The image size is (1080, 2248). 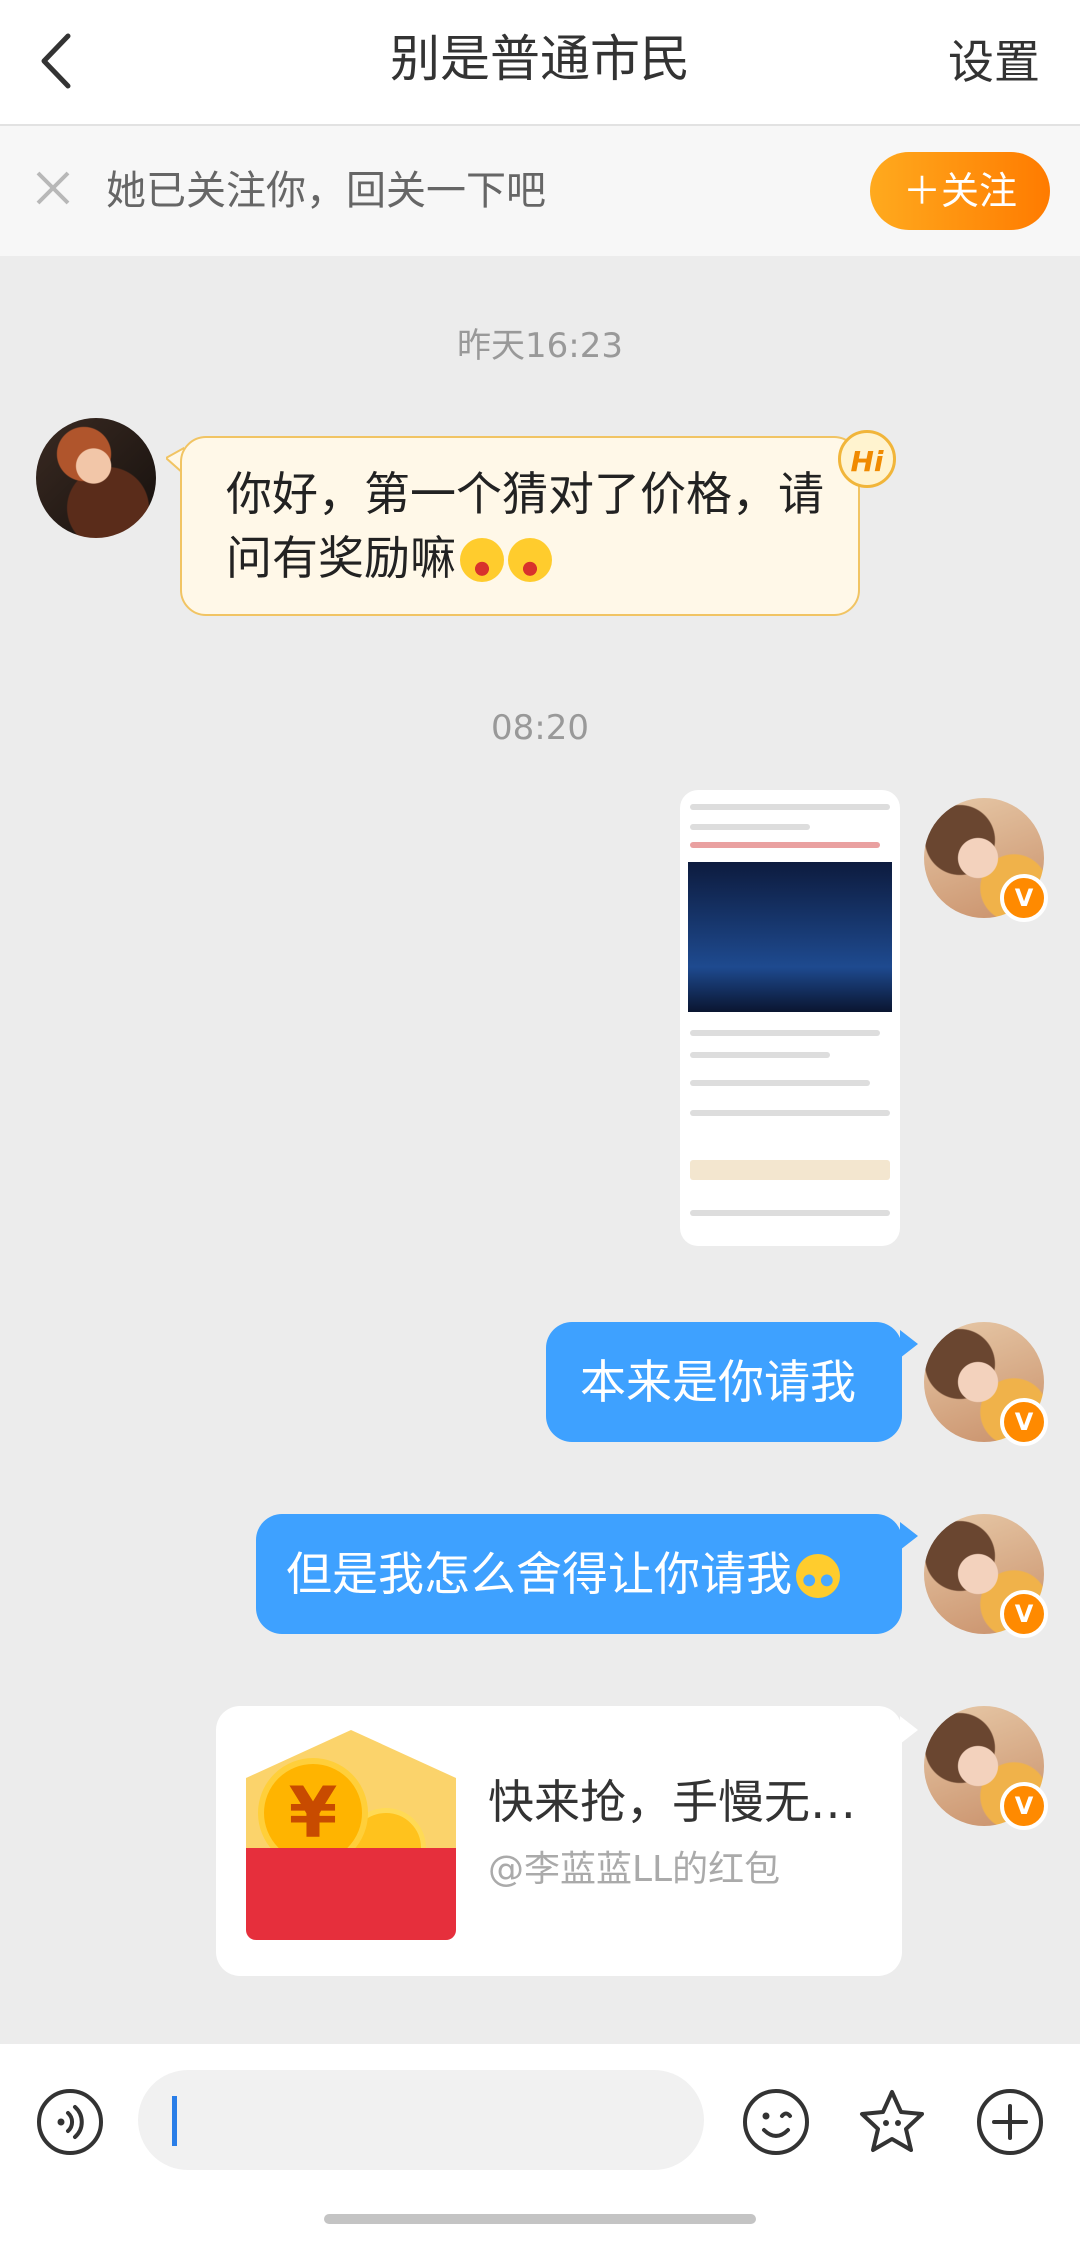 What do you see at coordinates (540, 346) in the screenshot?
I see `timestamp: 昨天16:23` at bounding box center [540, 346].